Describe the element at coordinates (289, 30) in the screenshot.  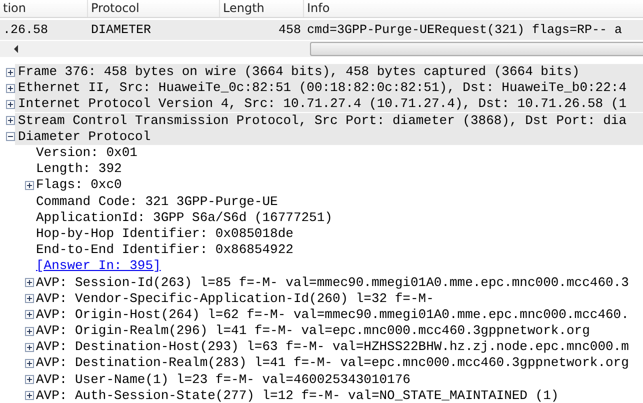
I see `table-cell-text: 458` at that location.